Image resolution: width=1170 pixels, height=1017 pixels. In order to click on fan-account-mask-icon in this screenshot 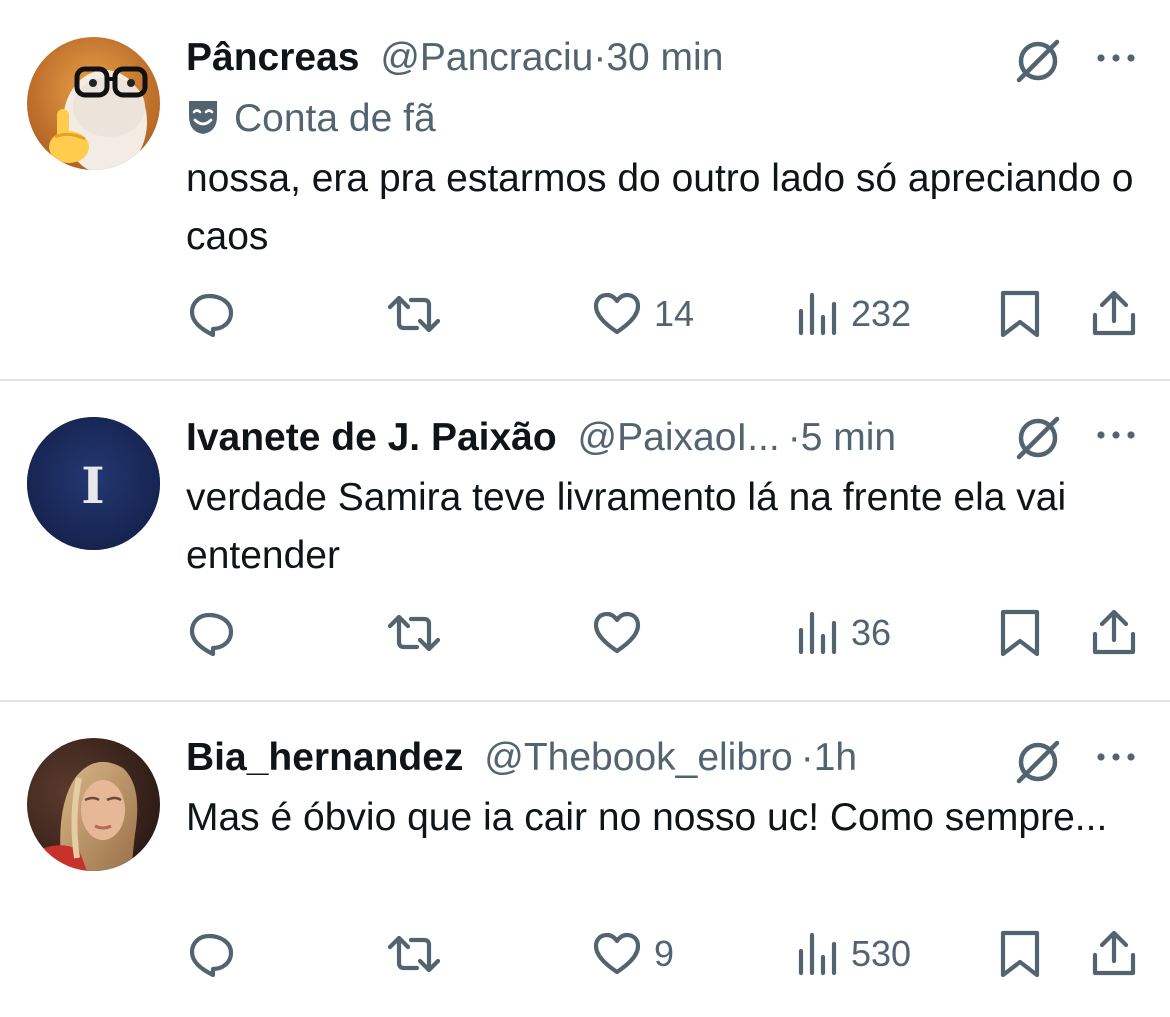, I will do `click(203, 117)`.